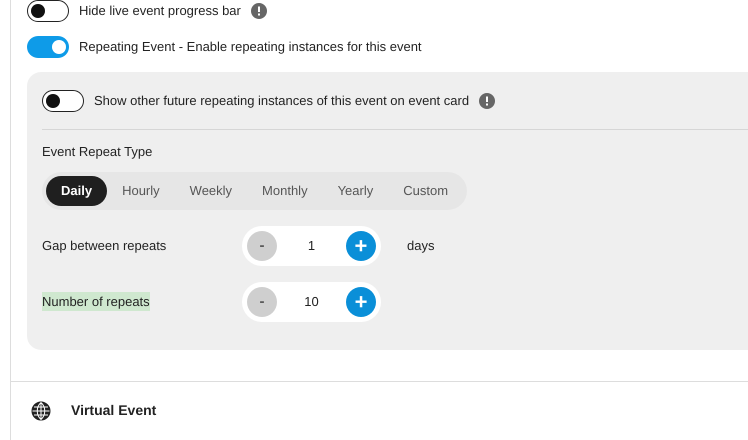  I want to click on repeat-type-tab: Monthly, so click(285, 191).